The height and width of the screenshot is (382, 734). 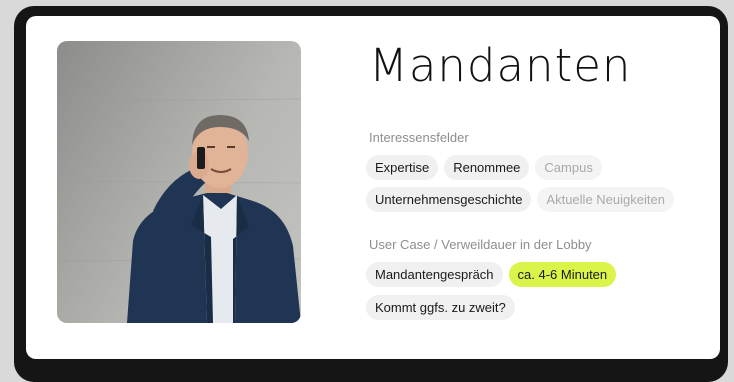 I want to click on chip-unternehmensgeschichte: Unternehmensgeschichte, so click(x=449, y=199).